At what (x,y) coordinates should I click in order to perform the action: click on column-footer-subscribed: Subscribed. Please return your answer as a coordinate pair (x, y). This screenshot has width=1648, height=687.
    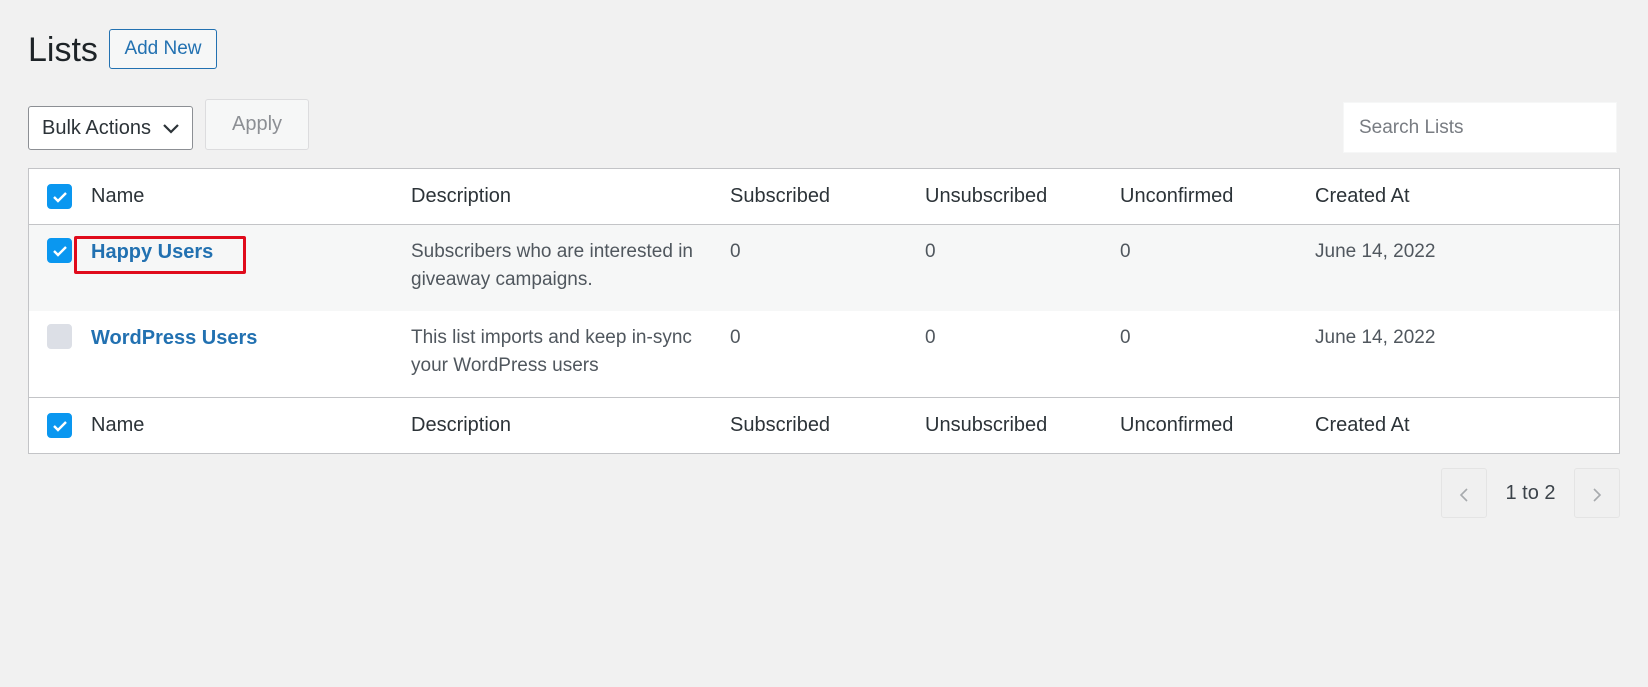
    Looking at the image, I should click on (780, 425).